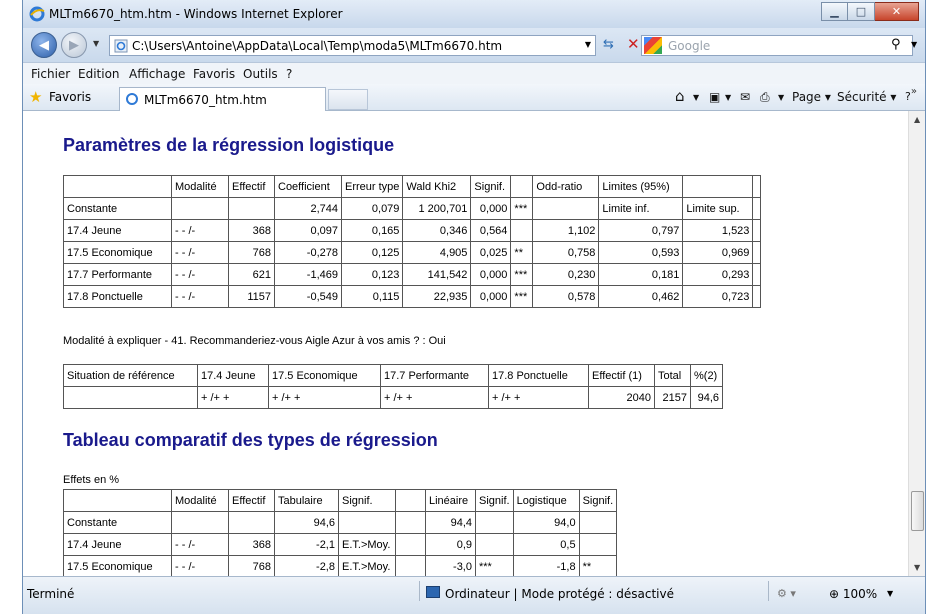 The width and height of the screenshot is (926, 614). Describe the element at coordinates (91, 480) in the screenshot. I see `effects-label: Effets en %` at that location.